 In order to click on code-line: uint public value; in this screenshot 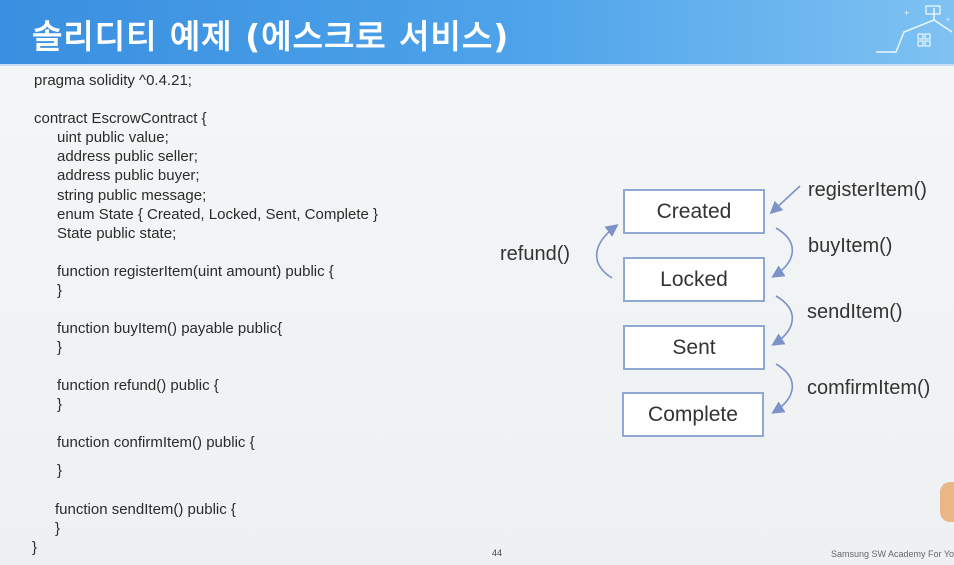, I will do `click(113, 137)`.